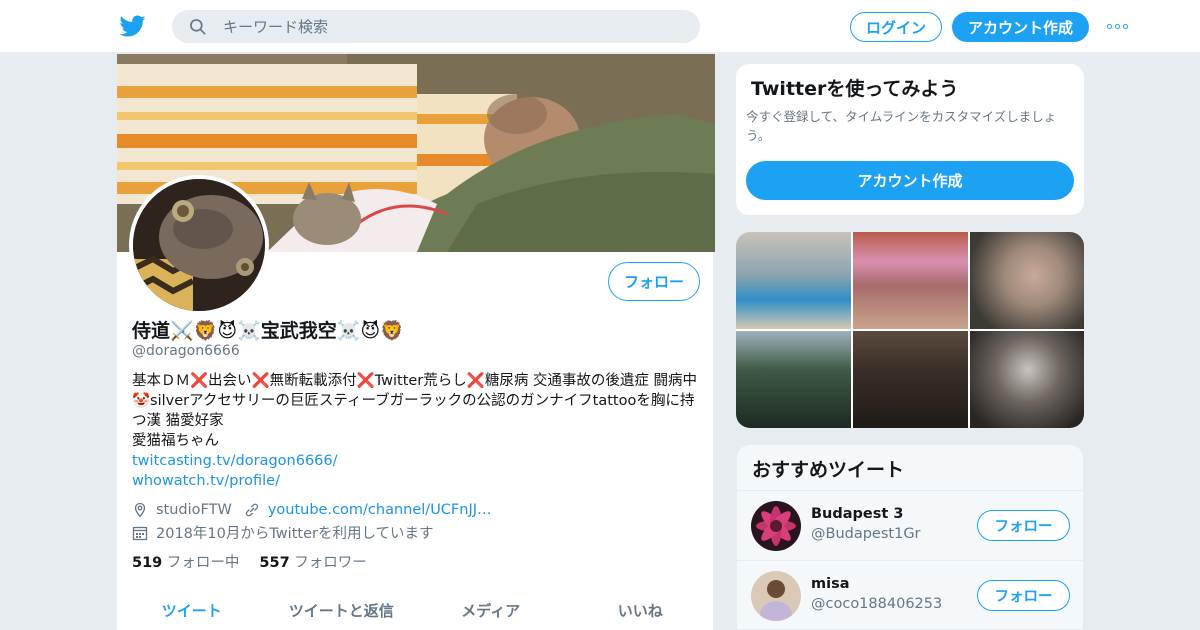 This screenshot has height=630, width=1200. What do you see at coordinates (641, 610) in the screenshot?
I see `tab-likes: いいね` at bounding box center [641, 610].